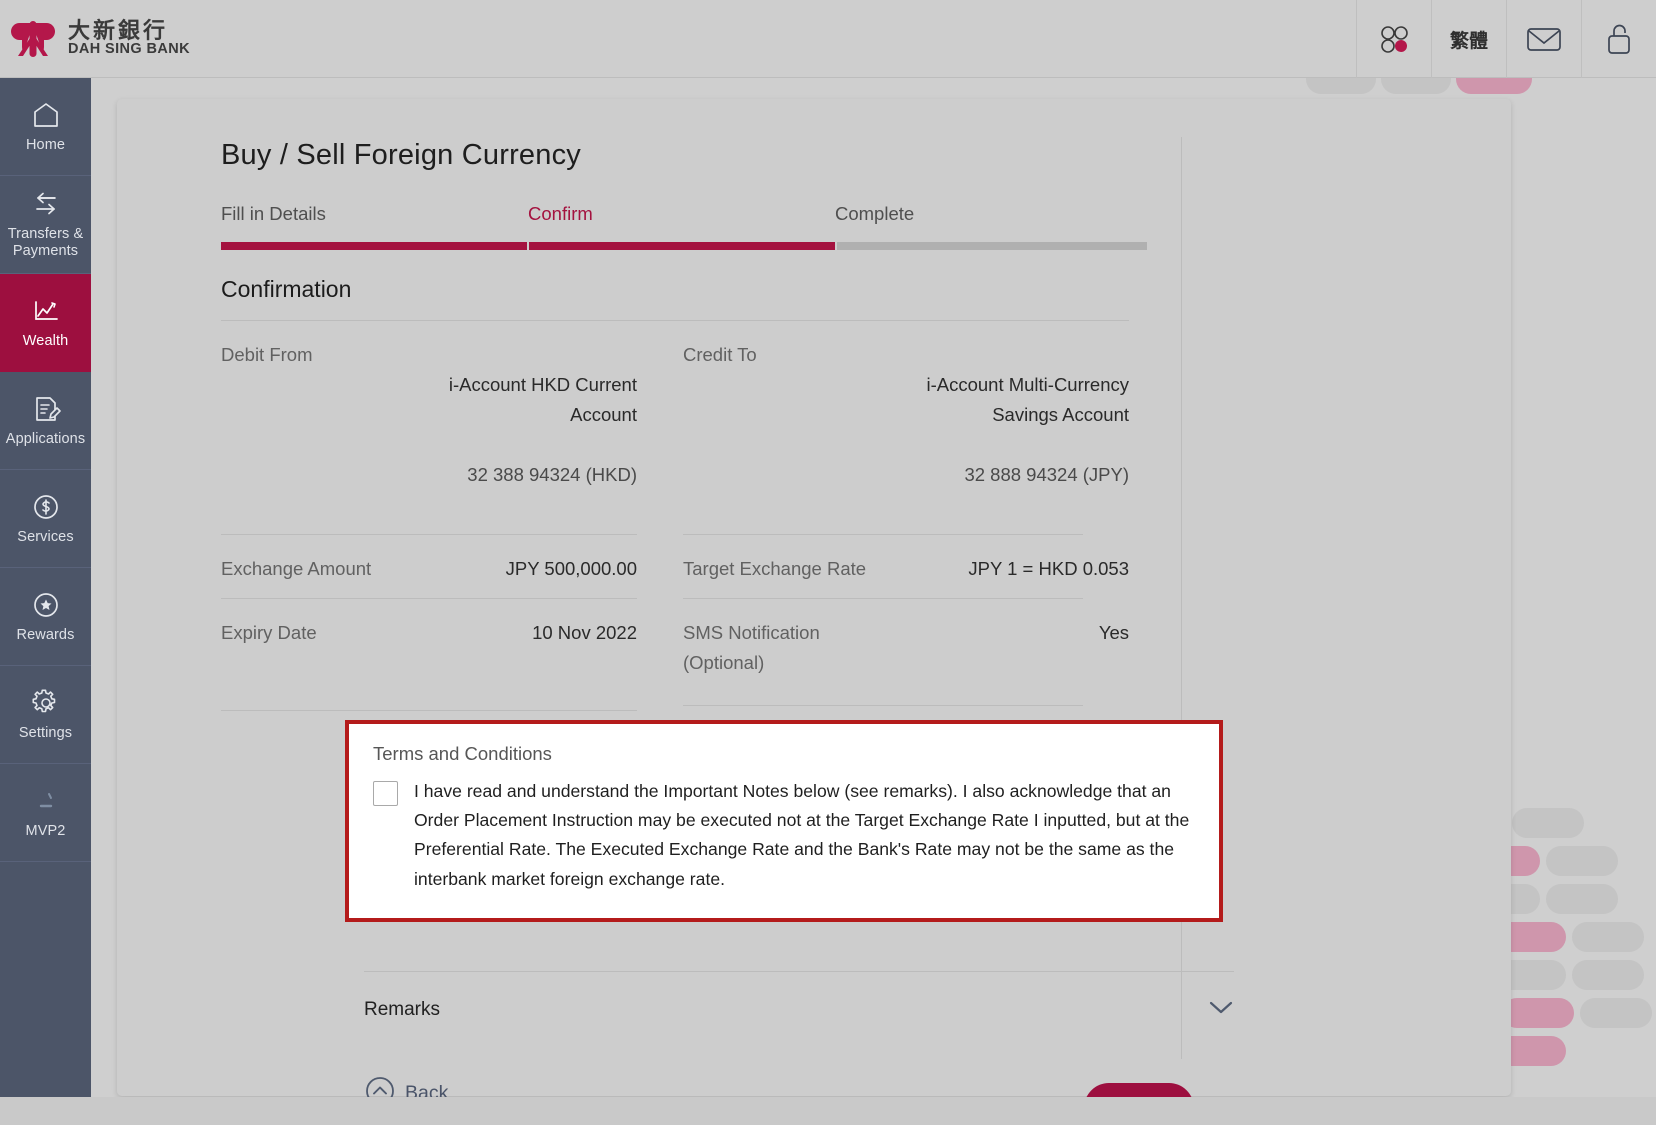 The width and height of the screenshot is (1656, 1125). I want to click on mvp2-icon, so click(46, 801).